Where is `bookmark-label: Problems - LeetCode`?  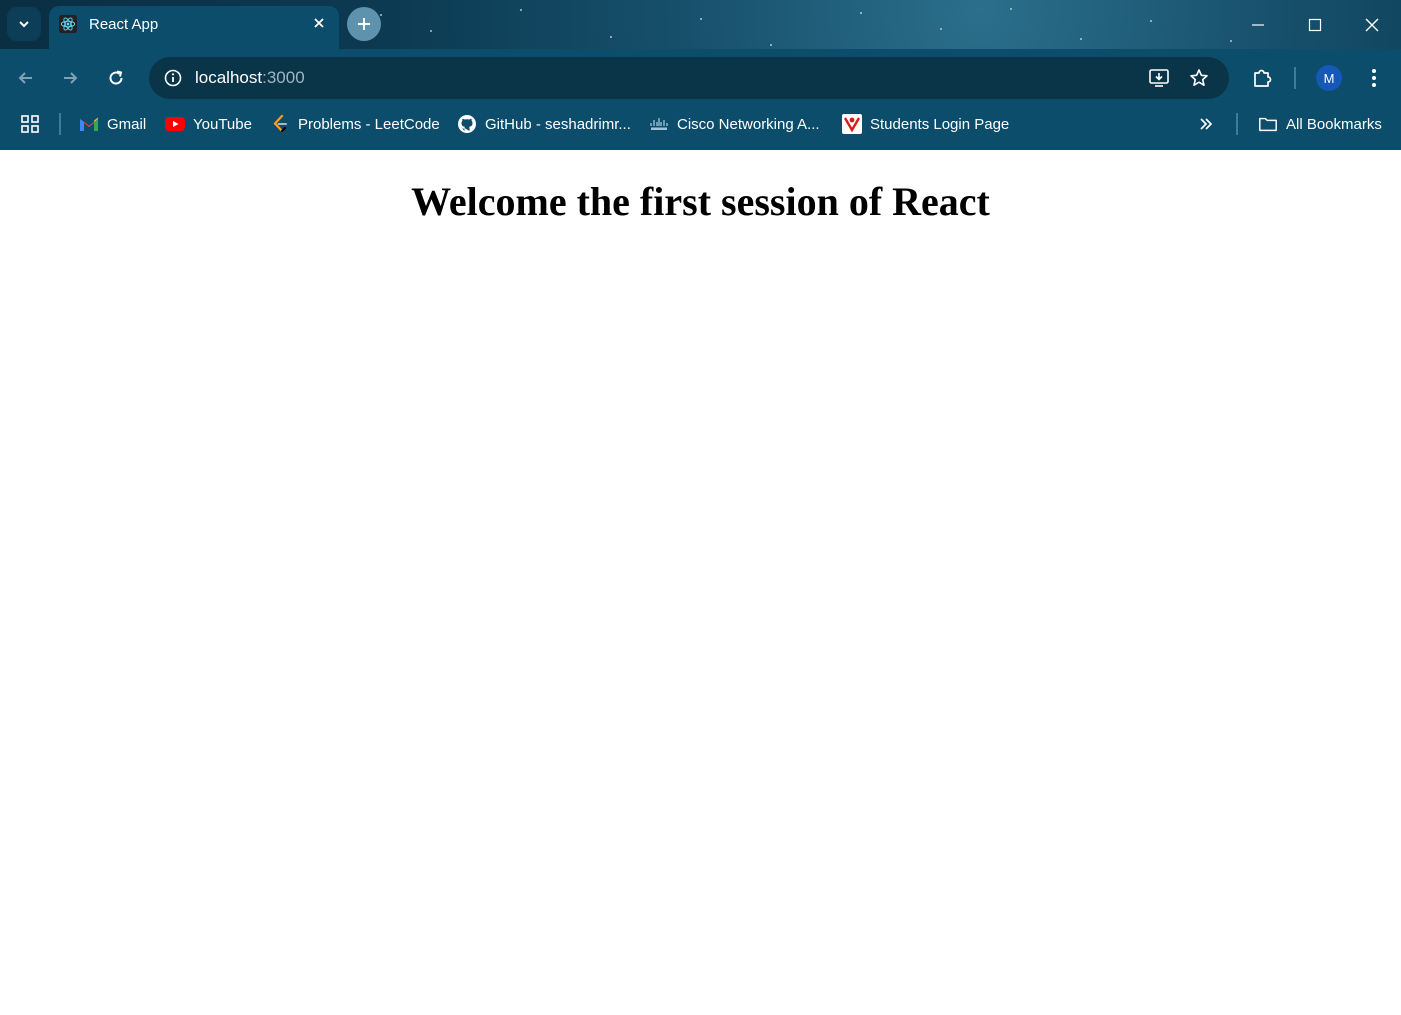
bookmark-label: Problems - LeetCode is located at coordinates (369, 124).